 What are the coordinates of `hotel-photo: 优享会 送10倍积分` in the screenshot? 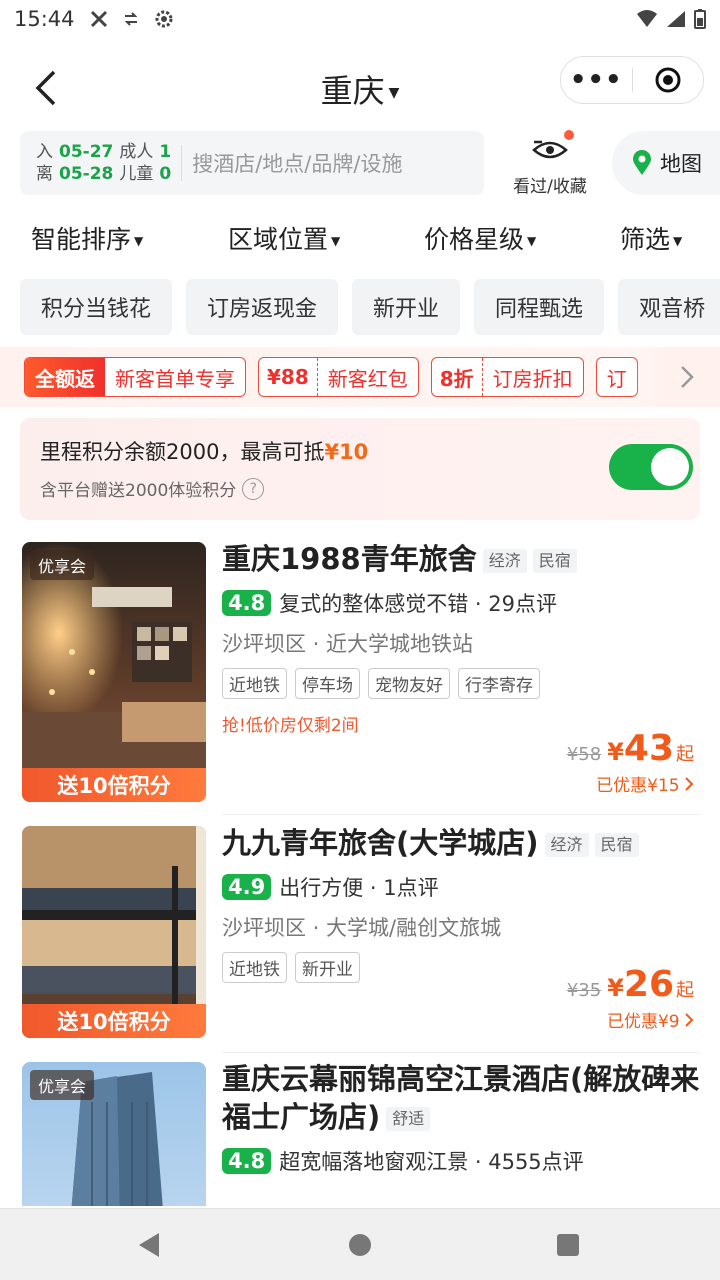 It's located at (114, 672).